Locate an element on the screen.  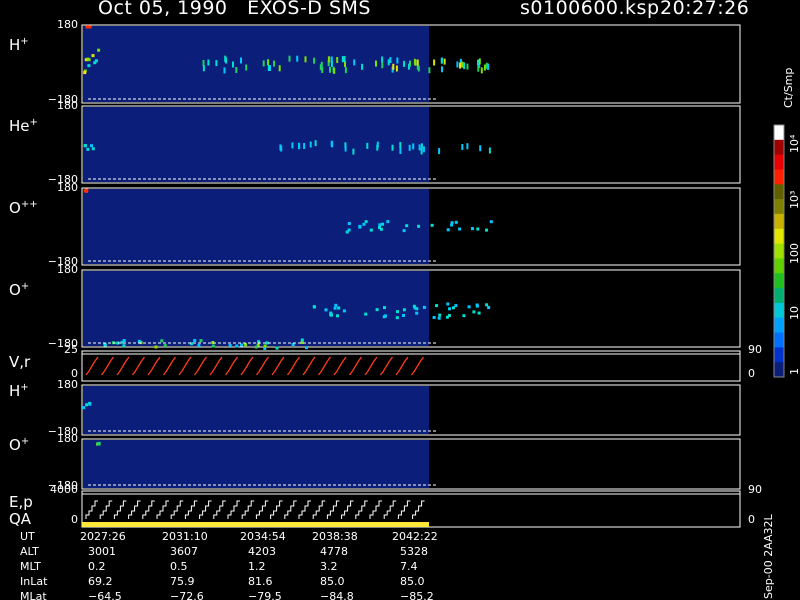
ephemeris-value: 69.2 is located at coordinates (100, 581).